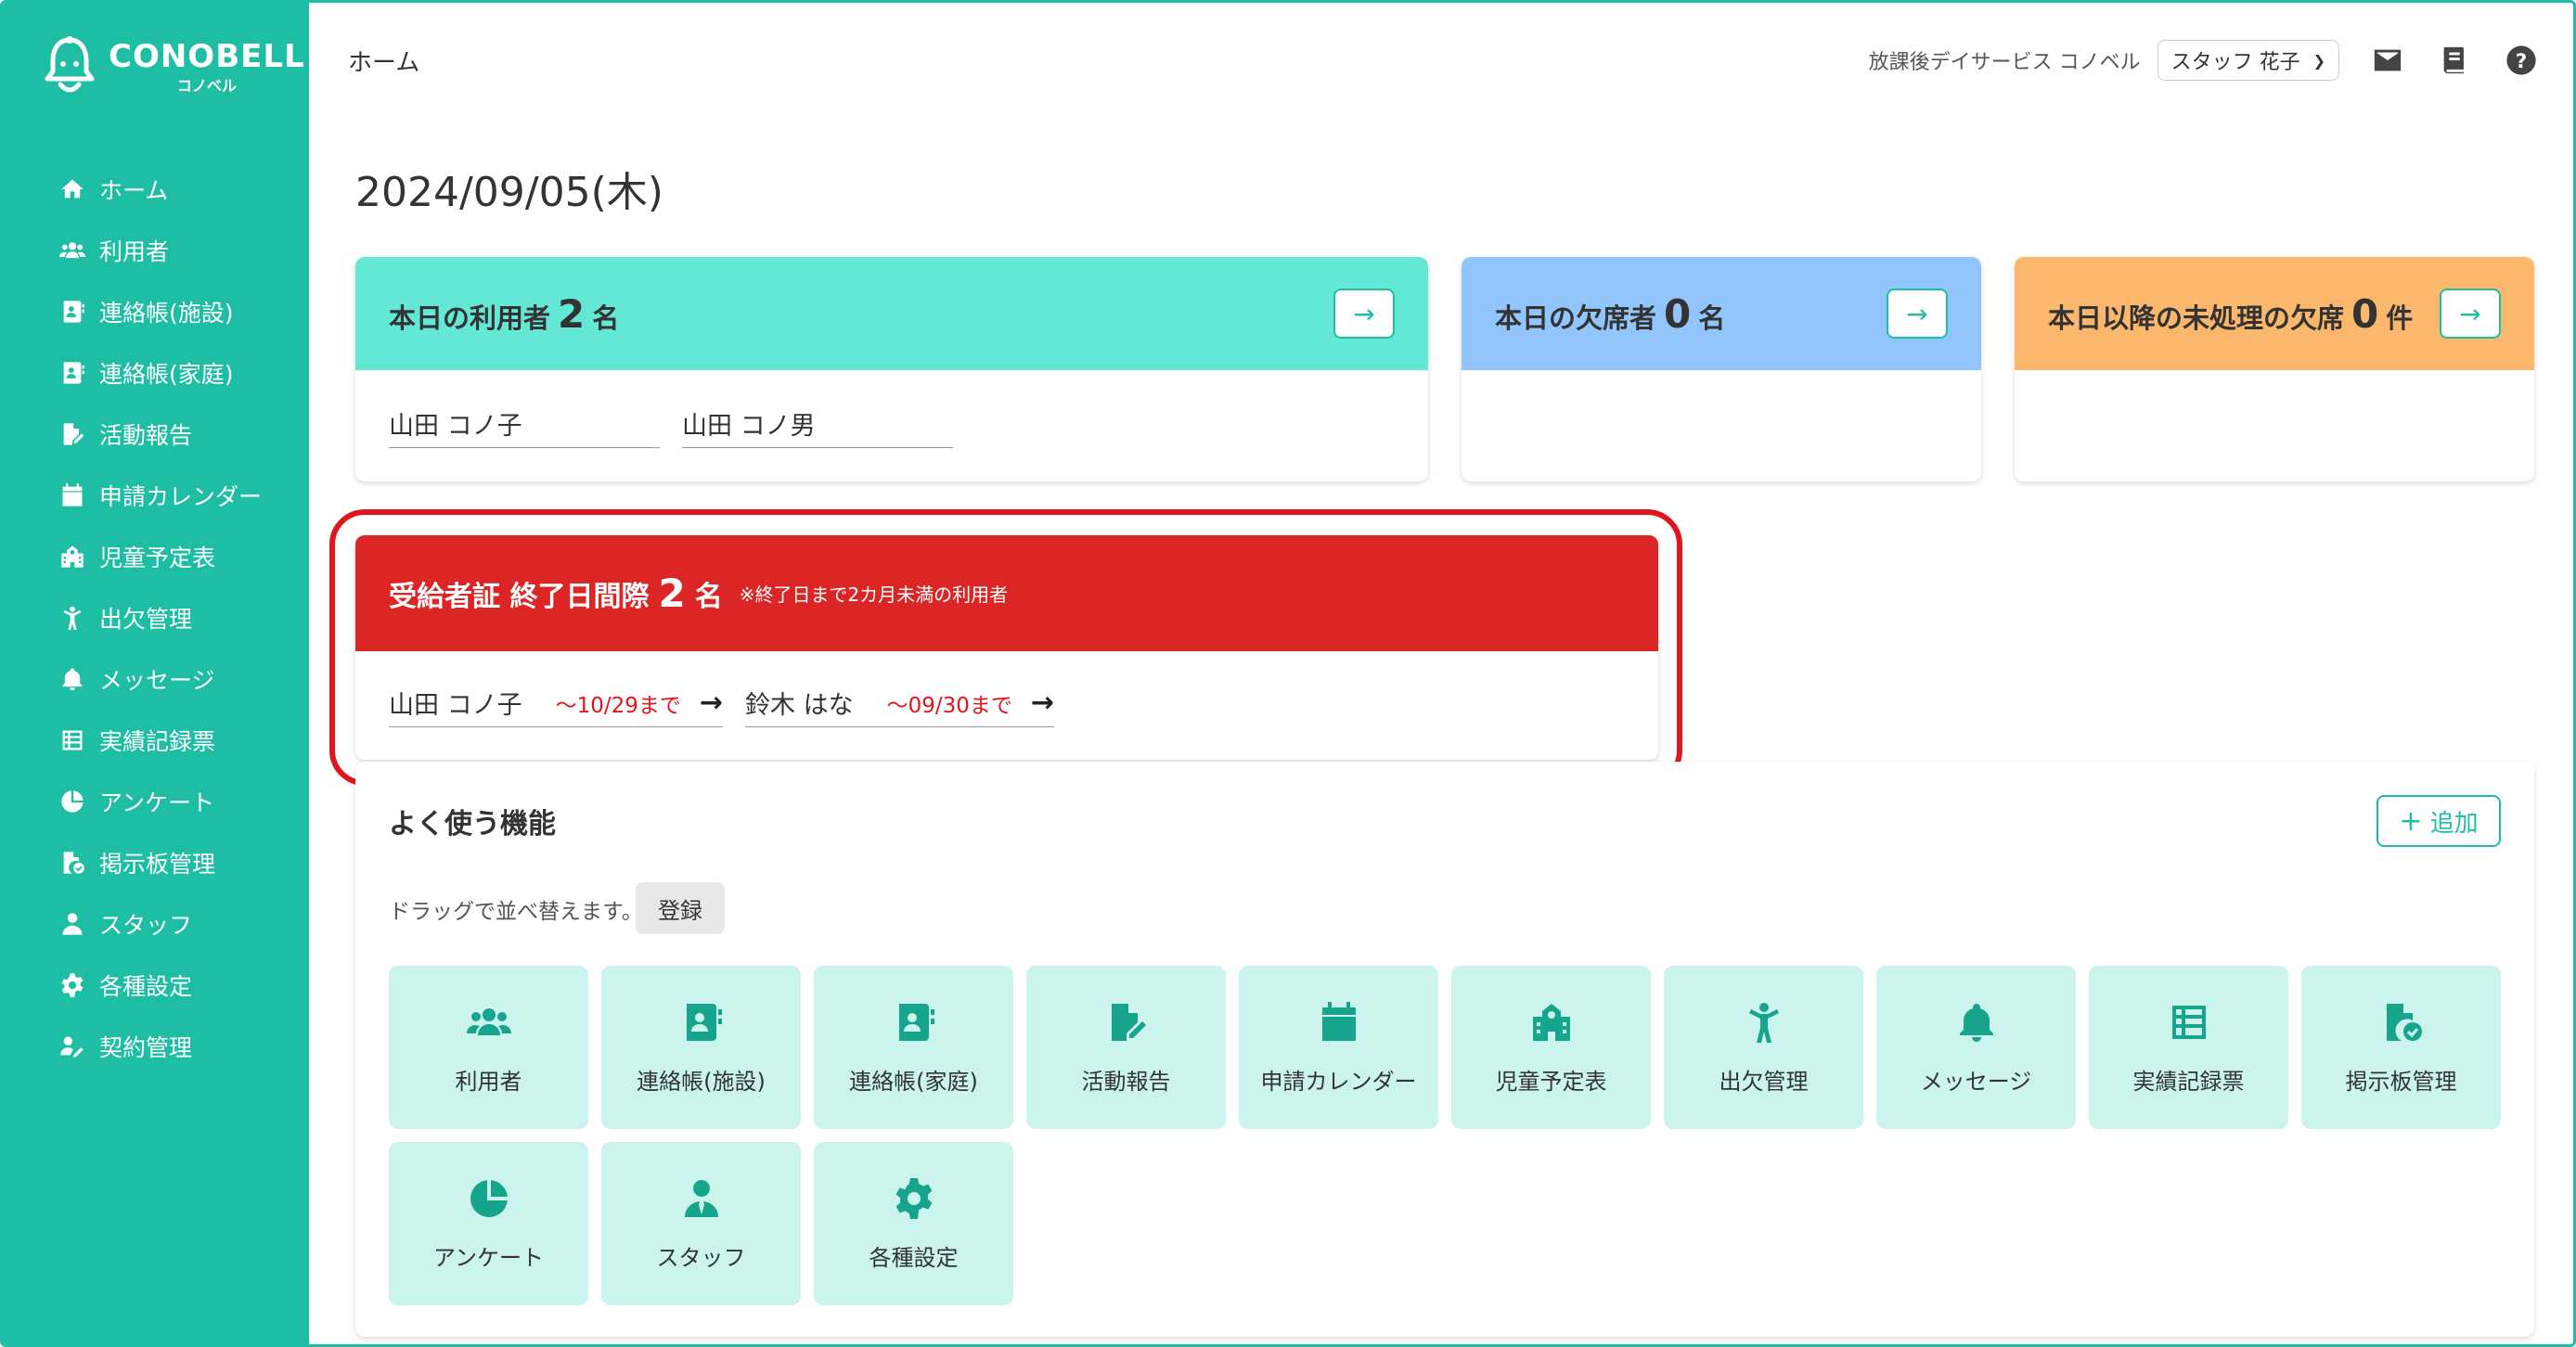 Image resolution: width=2576 pixels, height=1347 pixels. Describe the element at coordinates (2401, 1024) in the screenshot. I see `document-check-icon` at that location.